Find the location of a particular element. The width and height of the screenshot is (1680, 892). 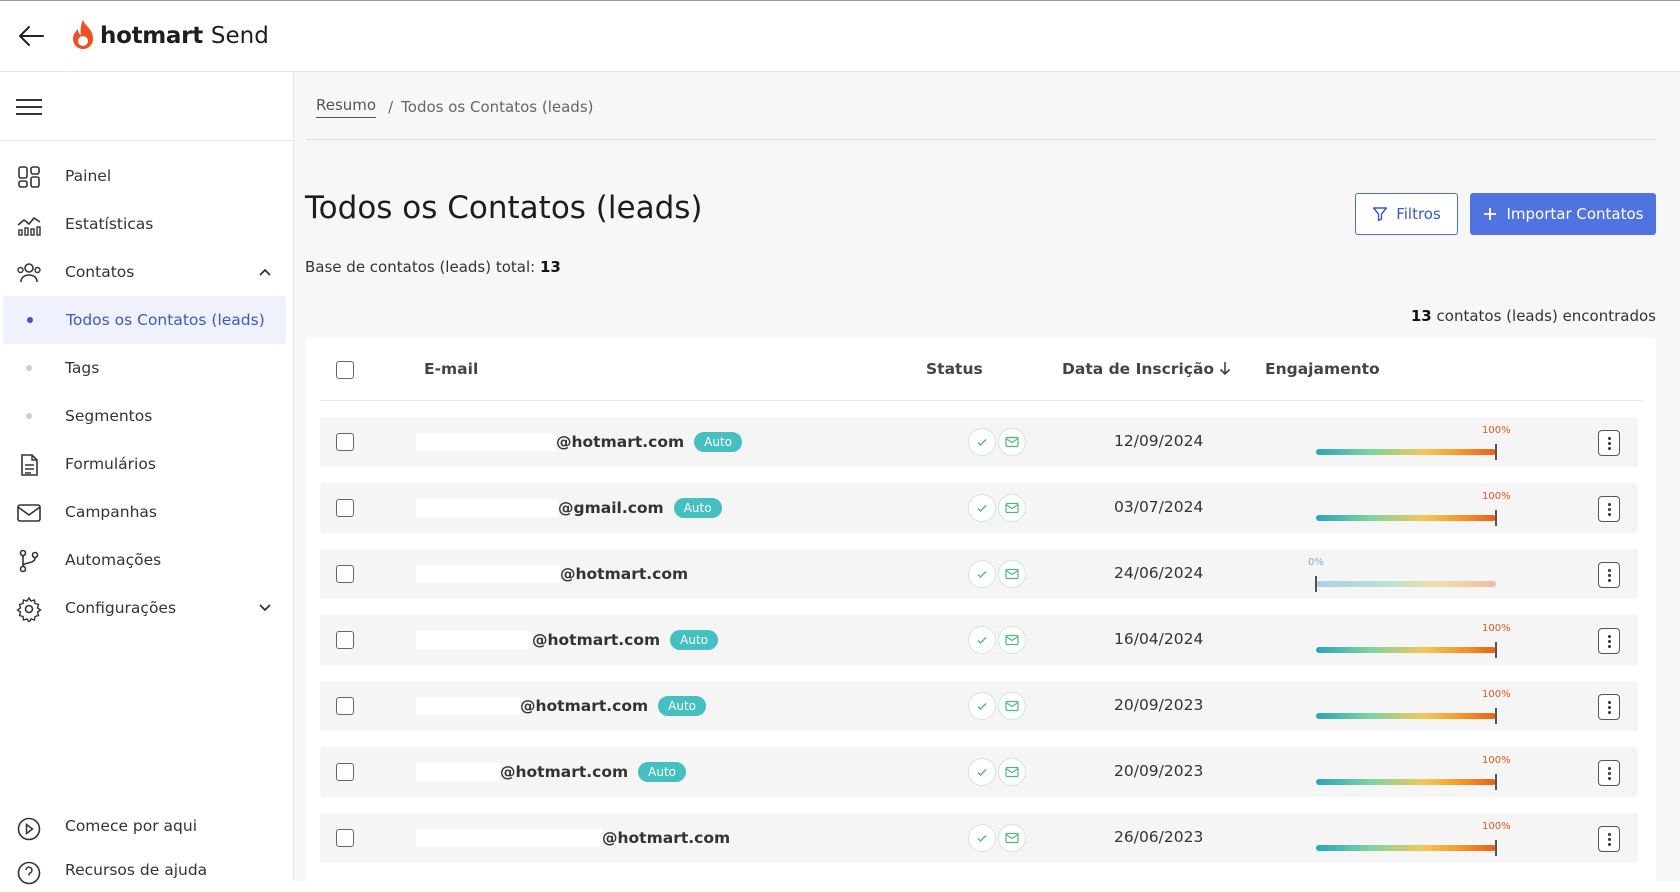

sidebar-item-label: Painel is located at coordinates (88, 176).